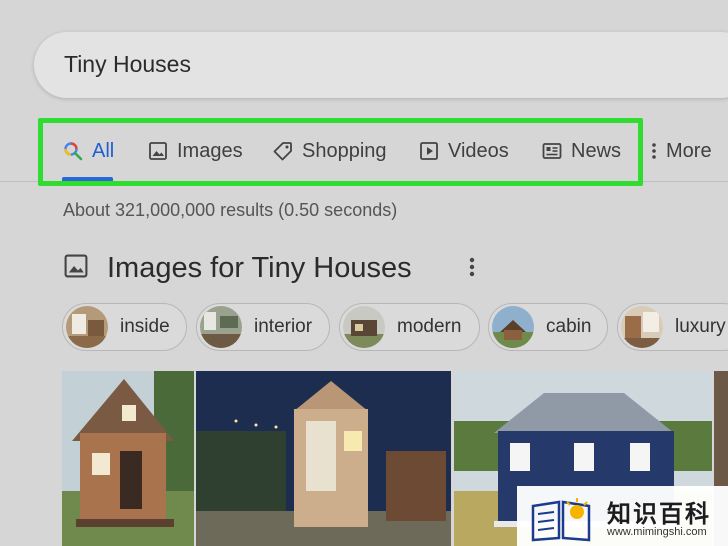  Describe the element at coordinates (283, 326) in the screenshot. I see `chip-label: interior` at that location.